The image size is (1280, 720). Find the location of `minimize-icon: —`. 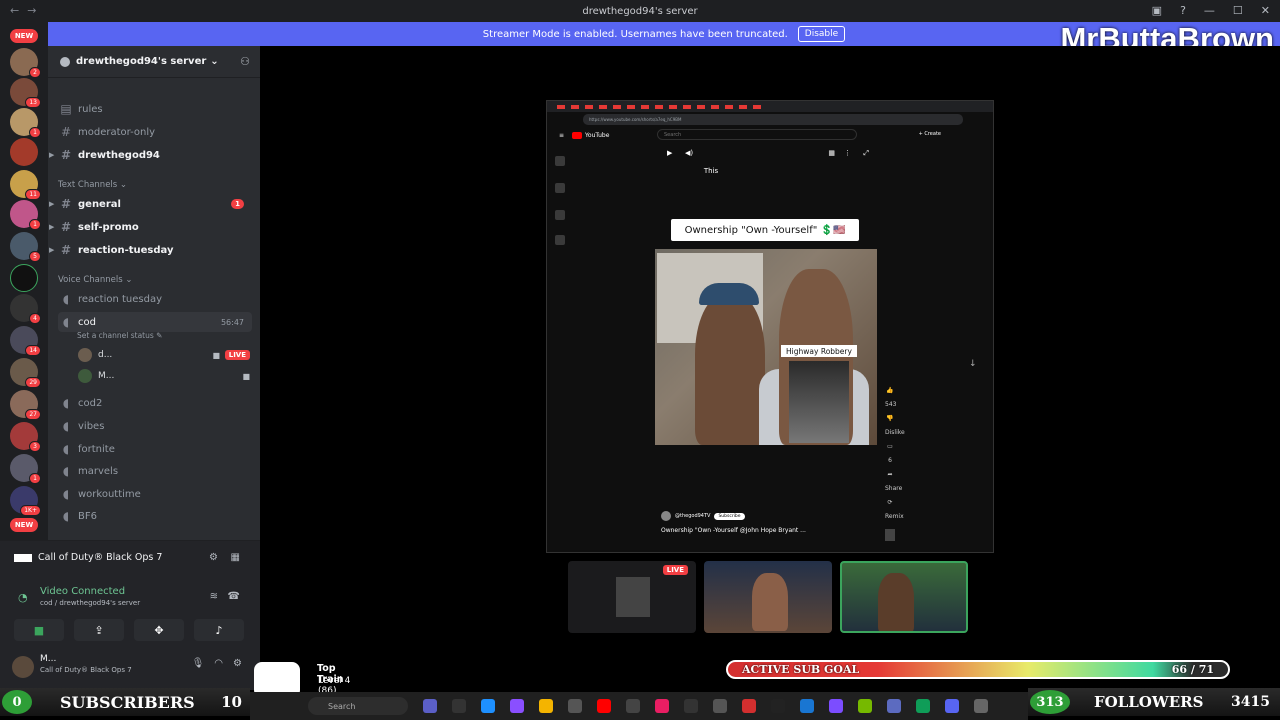

minimize-icon: — is located at coordinates (1209, 10).